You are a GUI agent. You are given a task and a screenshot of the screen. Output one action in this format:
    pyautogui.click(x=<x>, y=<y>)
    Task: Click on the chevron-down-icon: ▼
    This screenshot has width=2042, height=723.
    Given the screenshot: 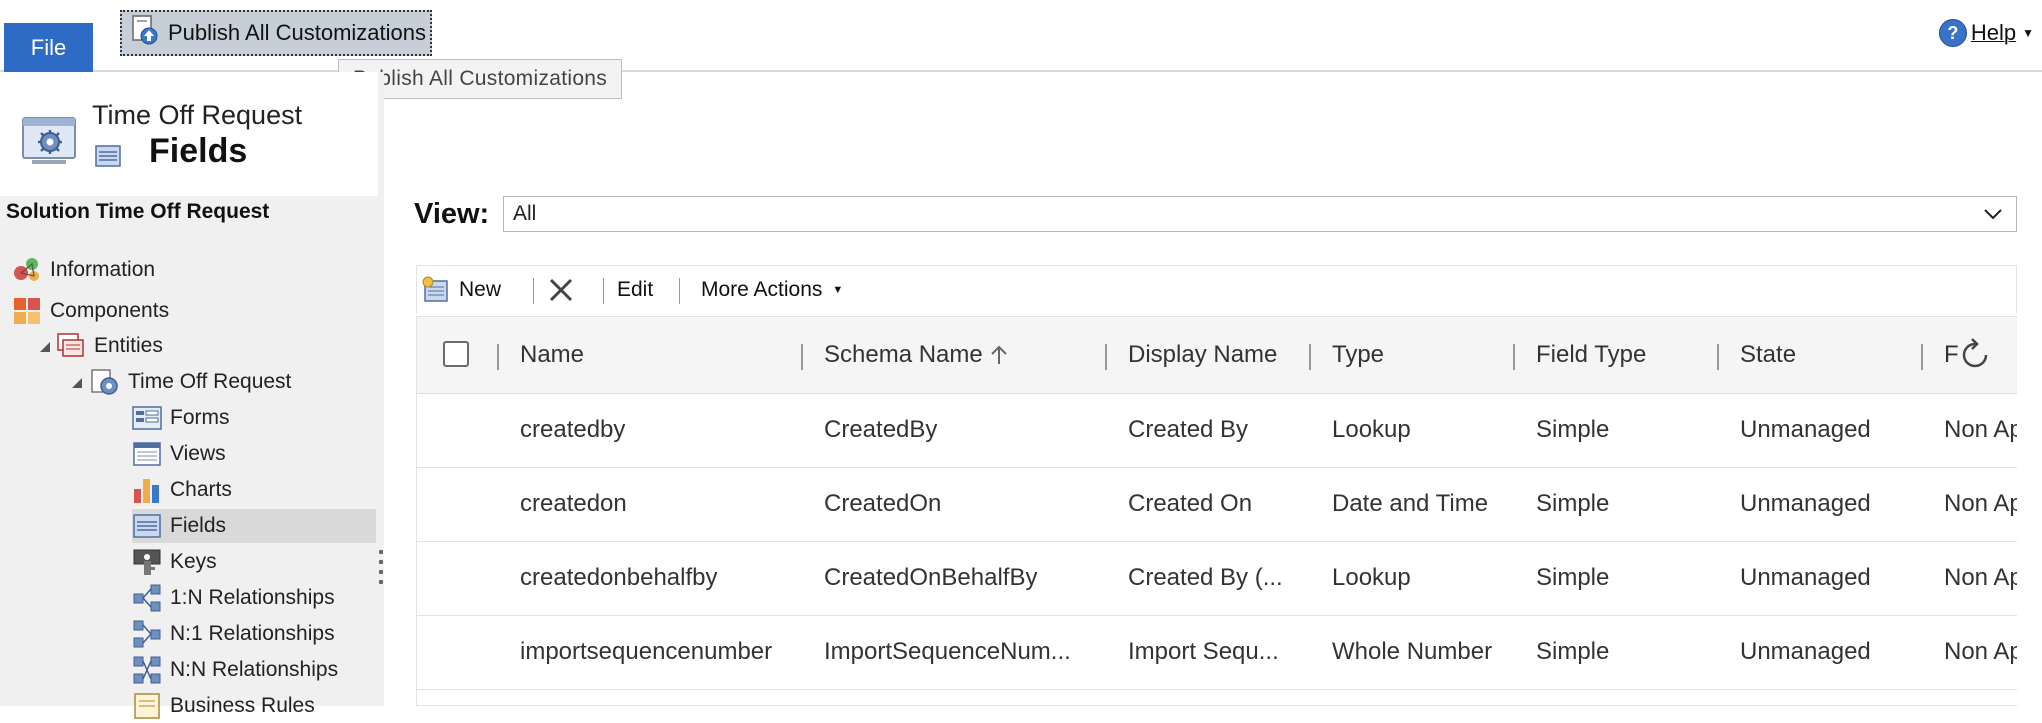 What is the action you would take?
    pyautogui.click(x=2028, y=33)
    